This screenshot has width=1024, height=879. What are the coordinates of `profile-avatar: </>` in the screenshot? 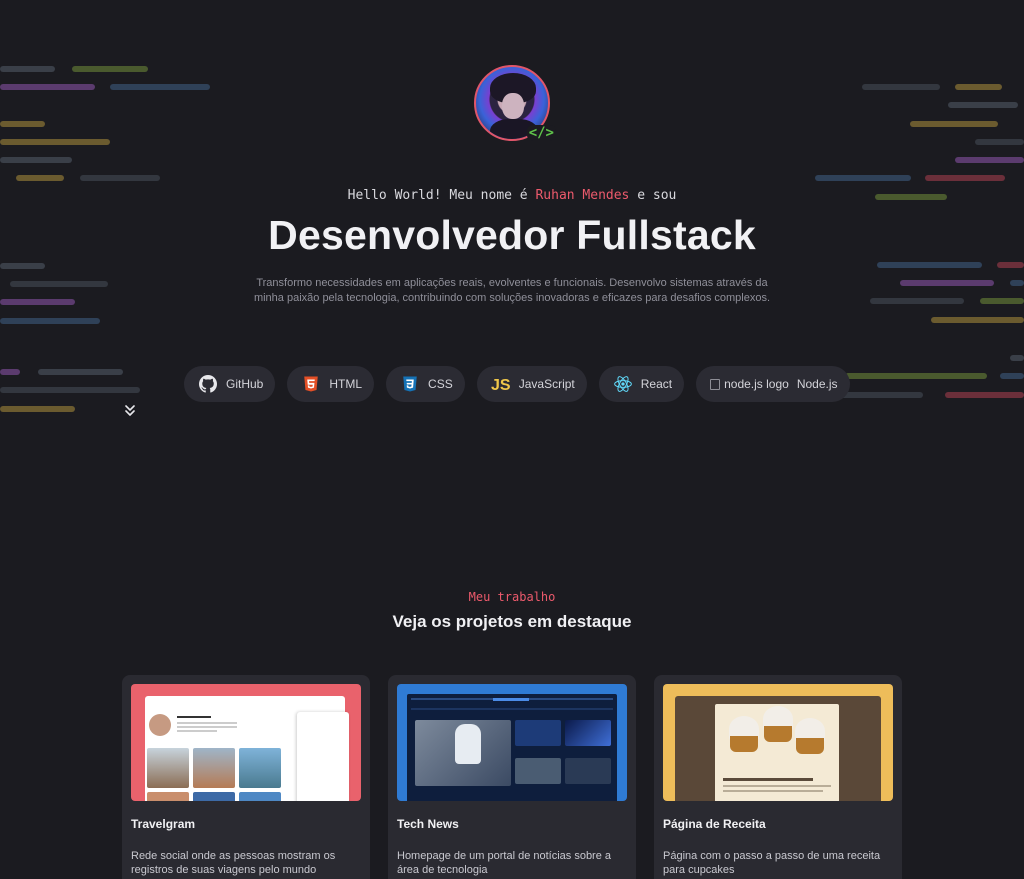 It's located at (515, 103).